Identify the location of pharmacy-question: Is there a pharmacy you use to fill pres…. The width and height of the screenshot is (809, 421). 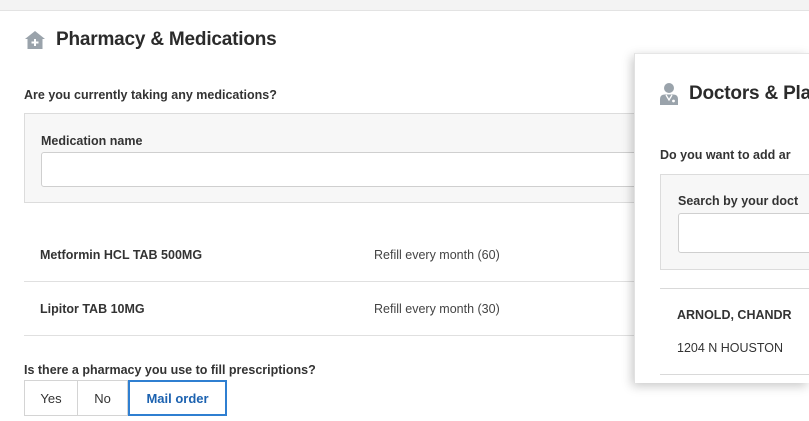
(170, 370).